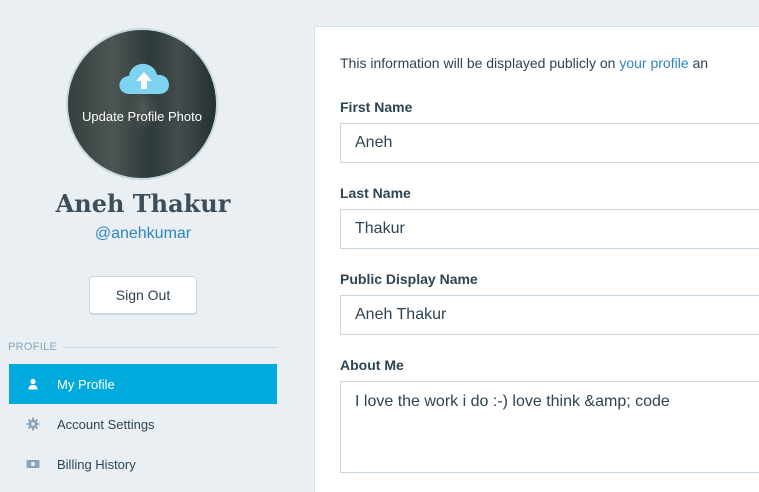 The width and height of the screenshot is (759, 492). What do you see at coordinates (653, 63) in the screenshot?
I see `your-profile-link: your profile` at bounding box center [653, 63].